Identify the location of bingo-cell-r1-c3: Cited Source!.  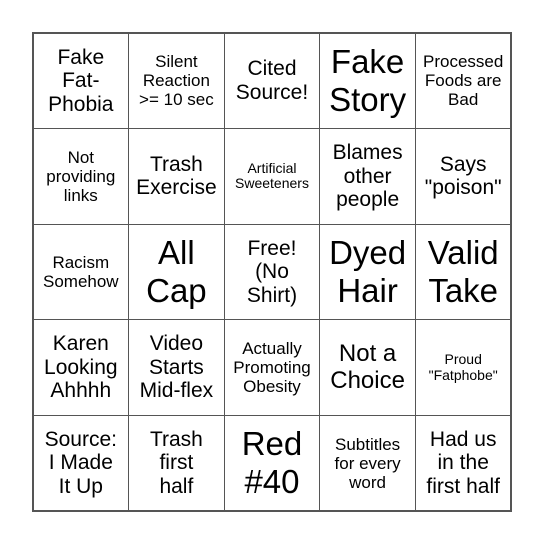
(272, 81).